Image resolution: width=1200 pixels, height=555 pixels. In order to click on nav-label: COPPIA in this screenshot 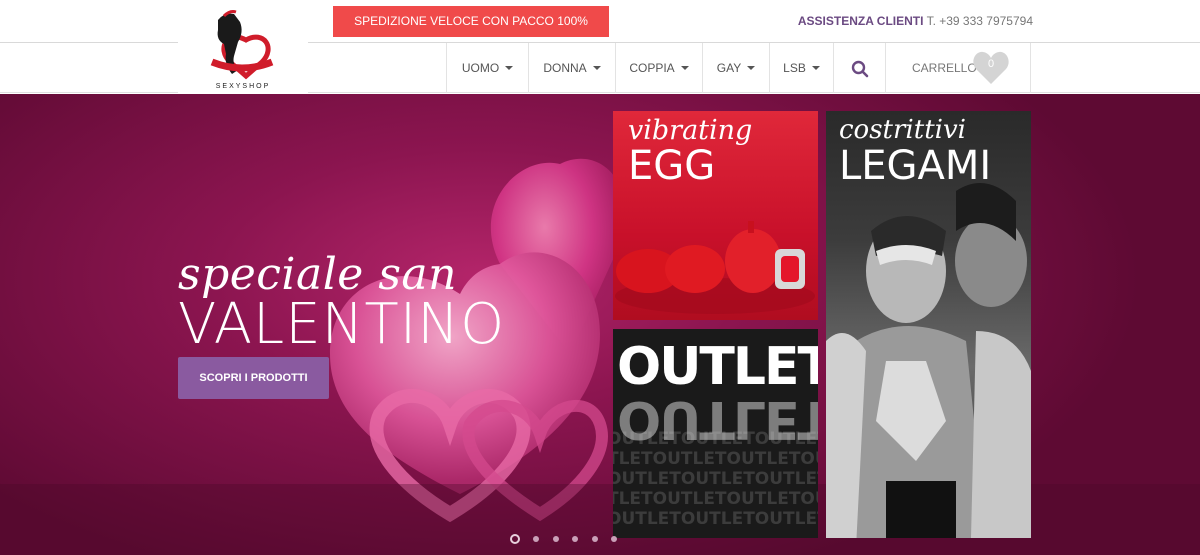, I will do `click(652, 68)`.